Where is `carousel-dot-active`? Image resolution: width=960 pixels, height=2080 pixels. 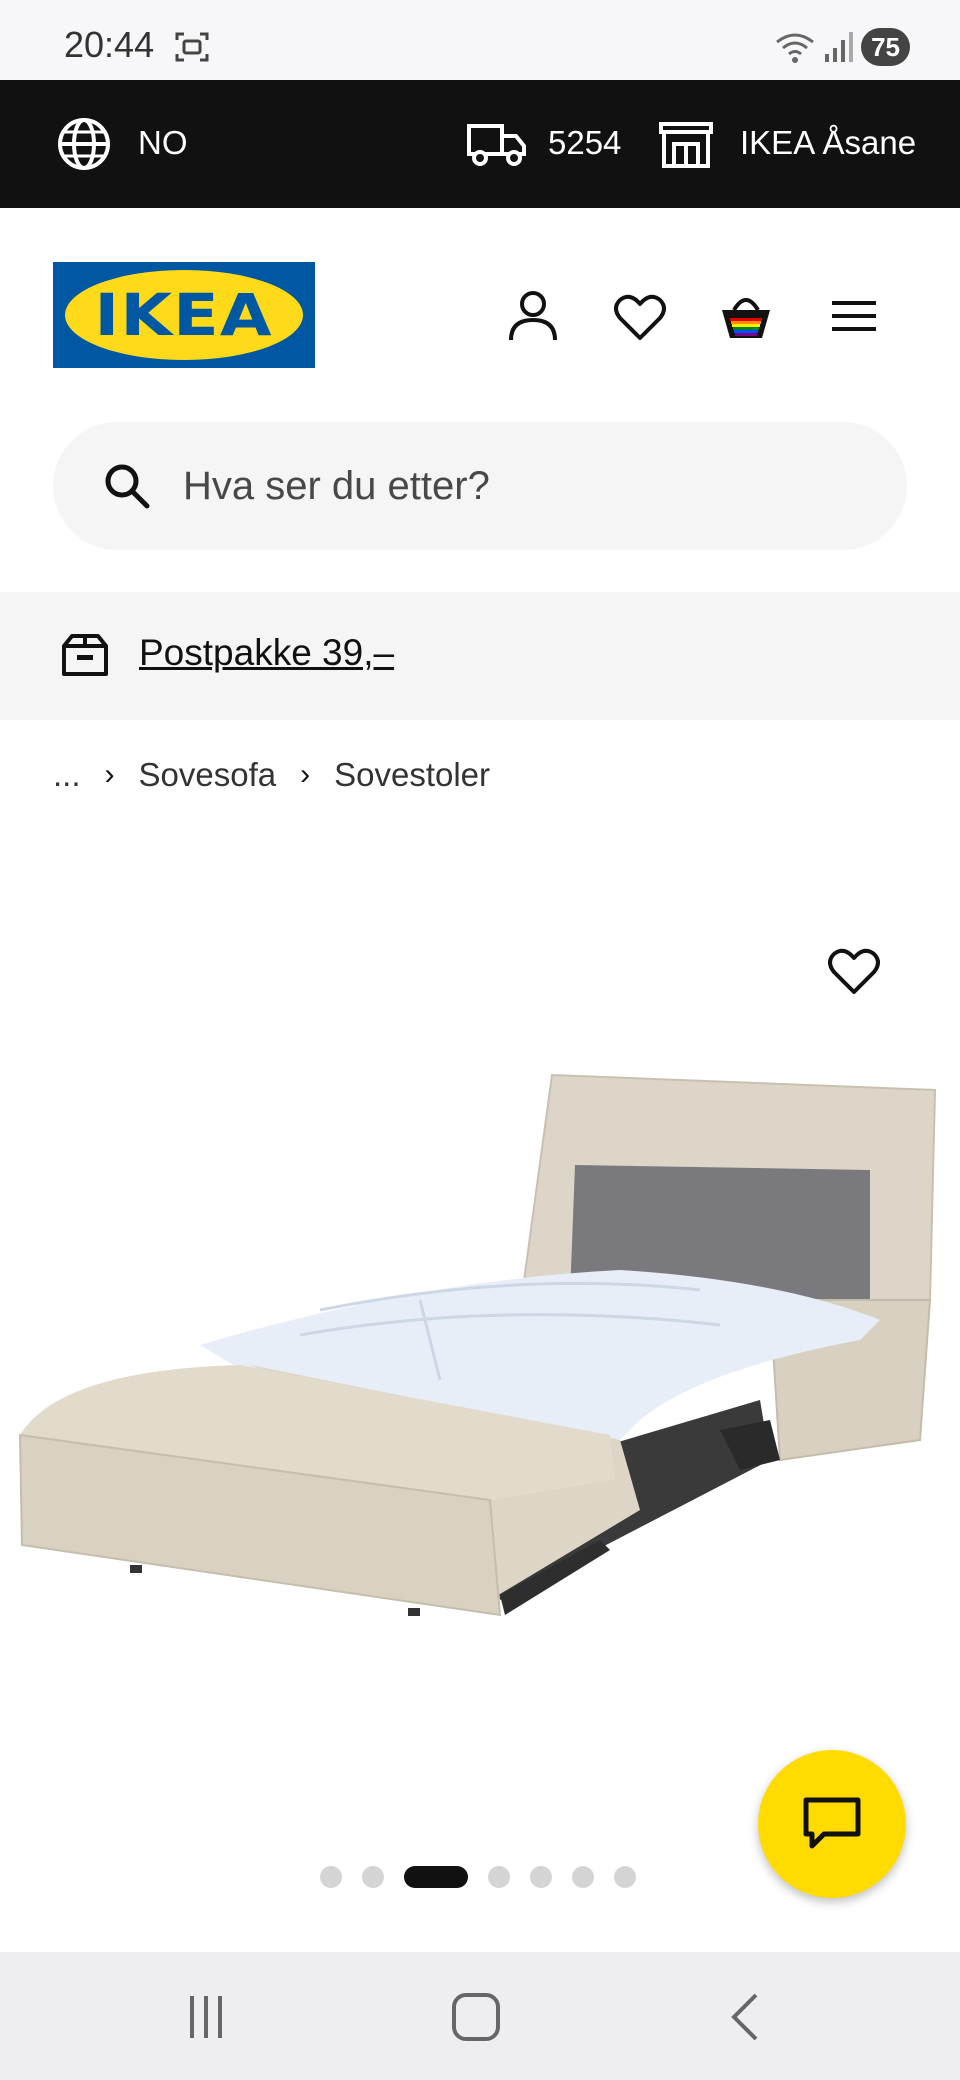 carousel-dot-active is located at coordinates (436, 1877).